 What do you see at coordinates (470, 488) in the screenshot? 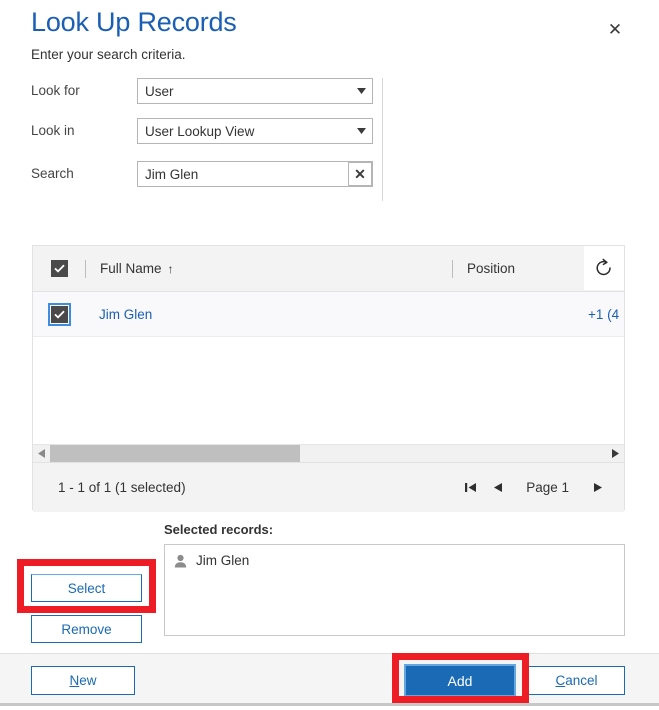
I see `first-page-icon` at bounding box center [470, 488].